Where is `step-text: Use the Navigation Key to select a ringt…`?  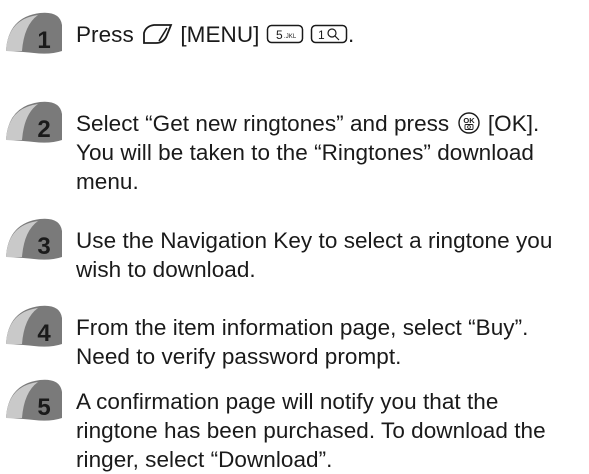
step-text: Use the Navigation Key to select a ringt… is located at coordinates (330, 255).